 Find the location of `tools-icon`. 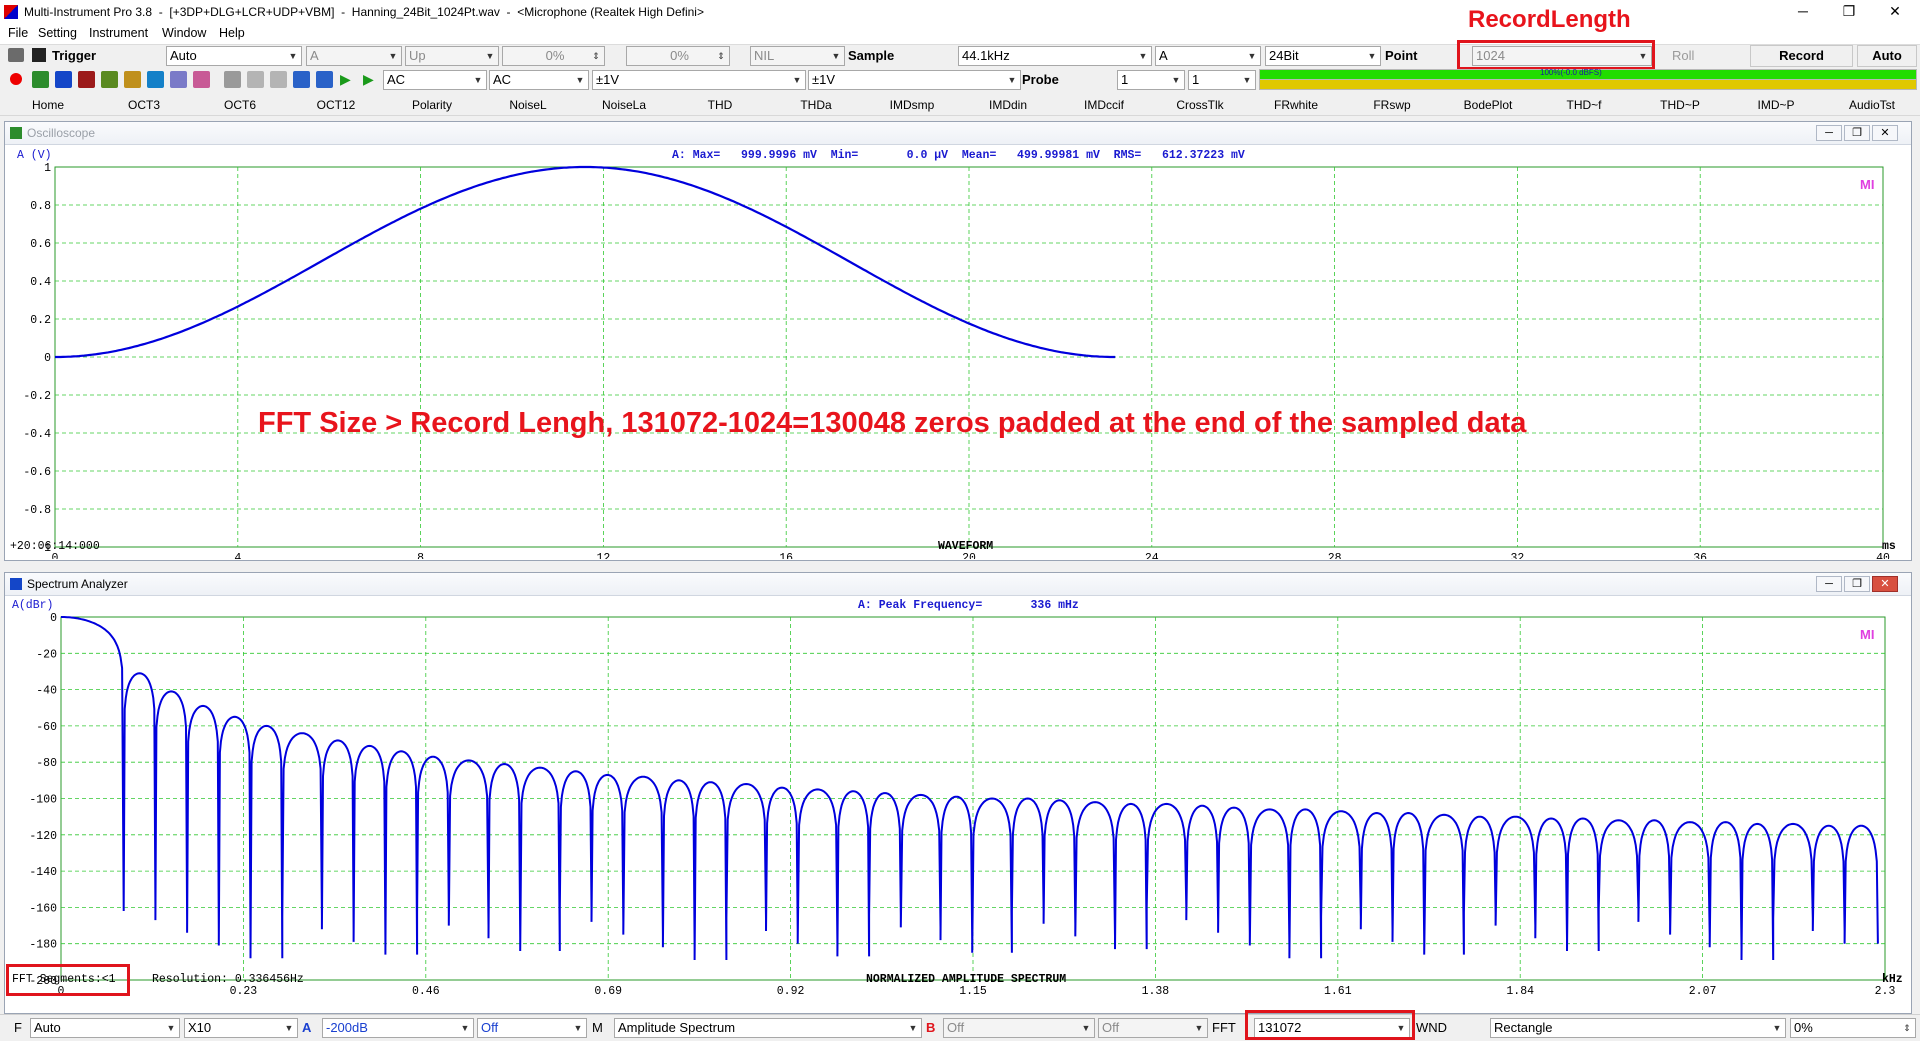

tools-icon is located at coordinates (301, 79).